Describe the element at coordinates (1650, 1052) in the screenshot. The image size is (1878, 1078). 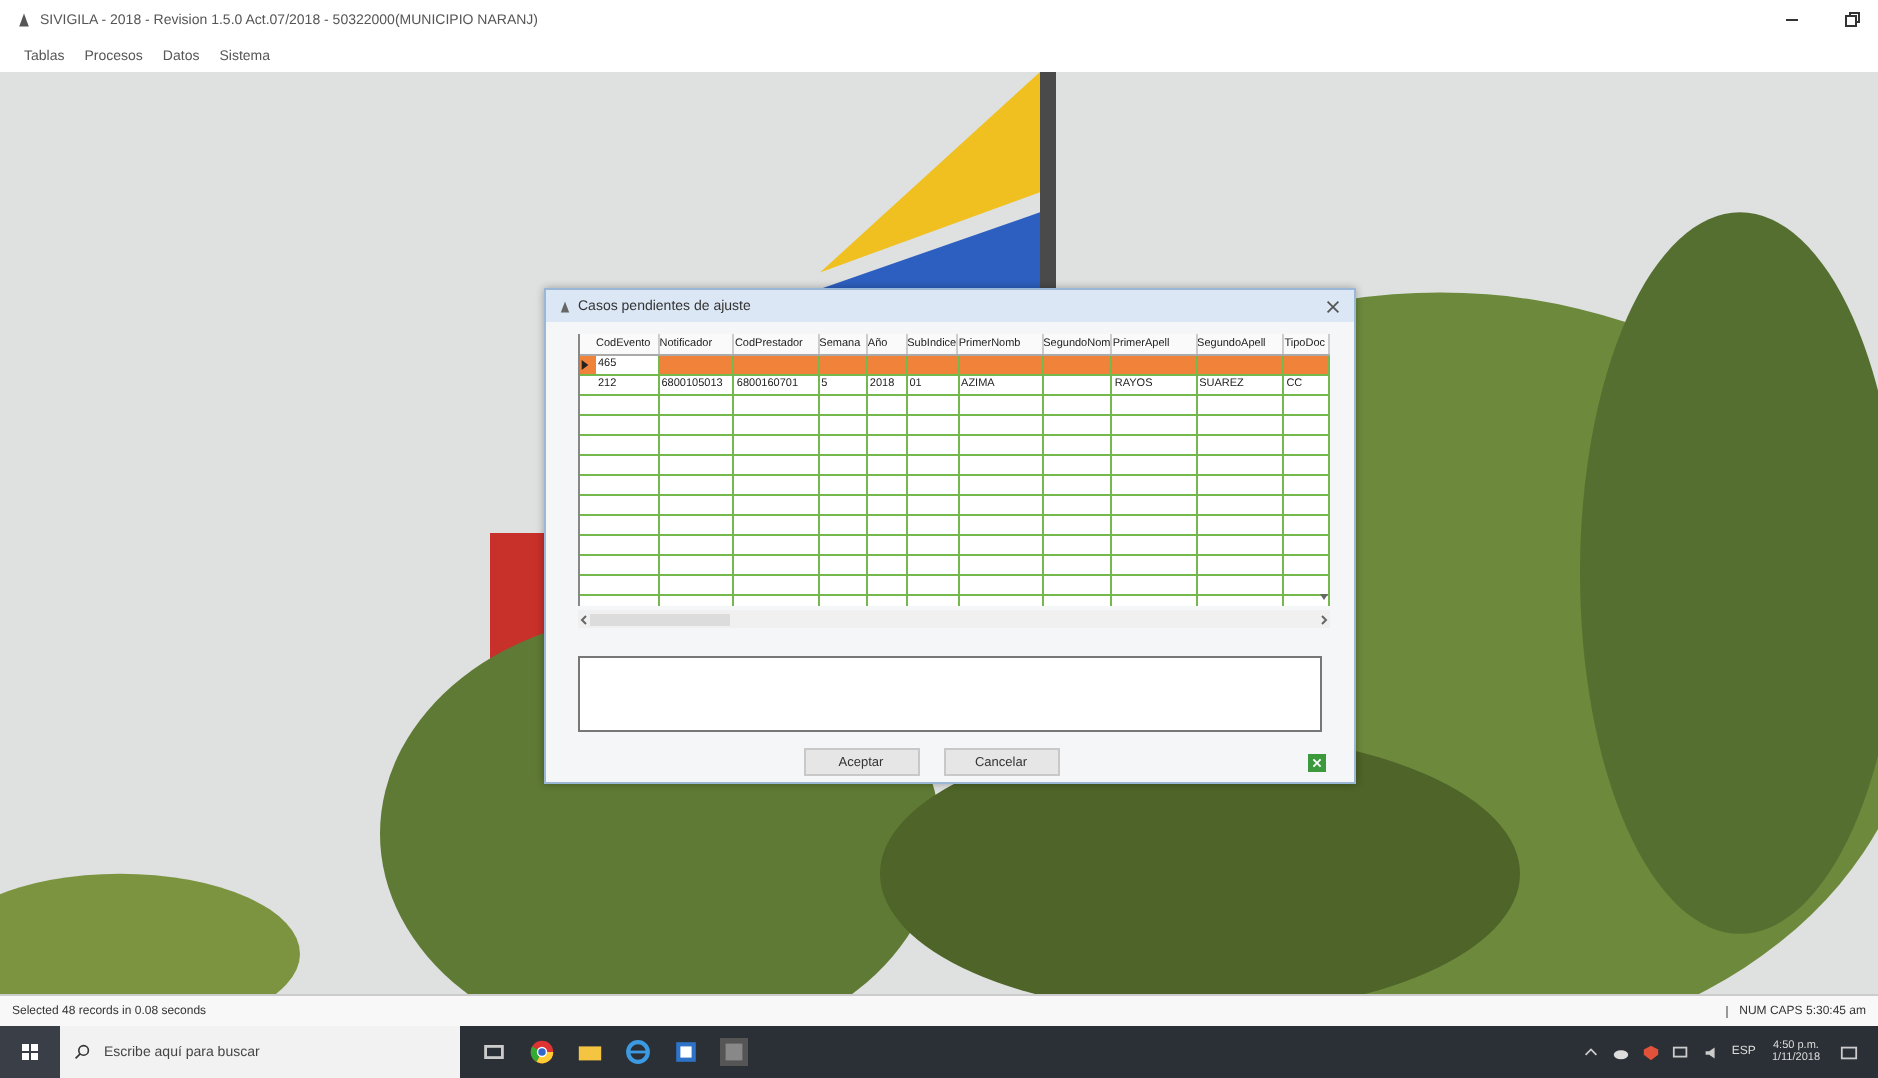
I see `shield-icon` at that location.